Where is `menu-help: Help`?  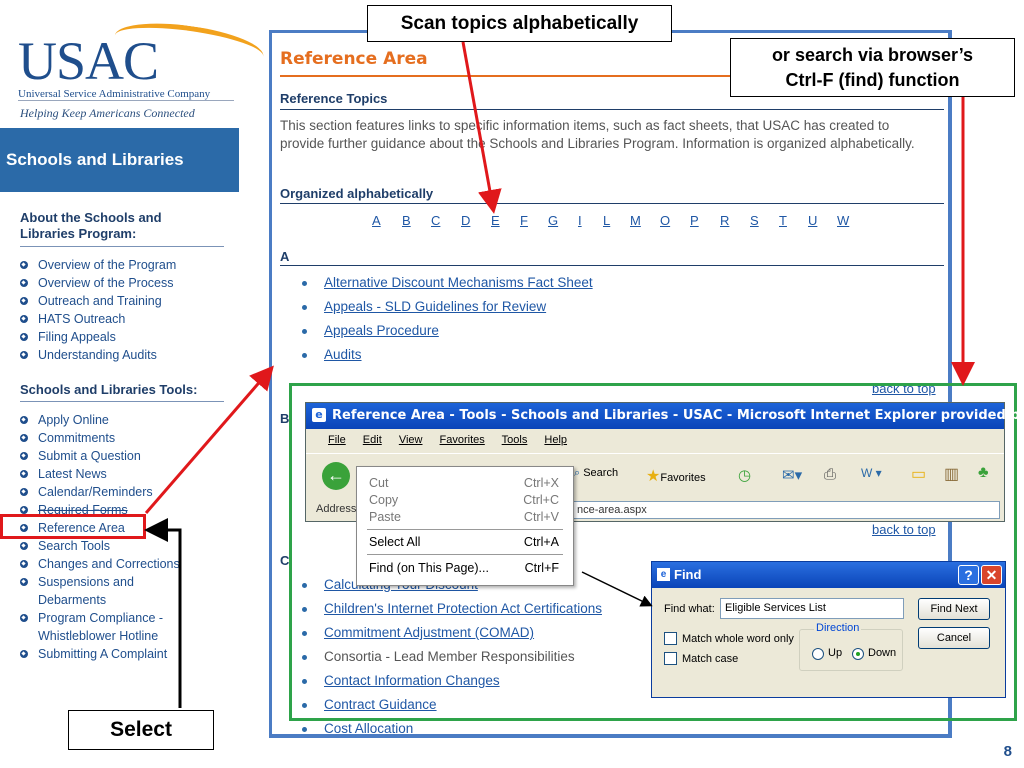
menu-help: Help is located at coordinates (555, 440).